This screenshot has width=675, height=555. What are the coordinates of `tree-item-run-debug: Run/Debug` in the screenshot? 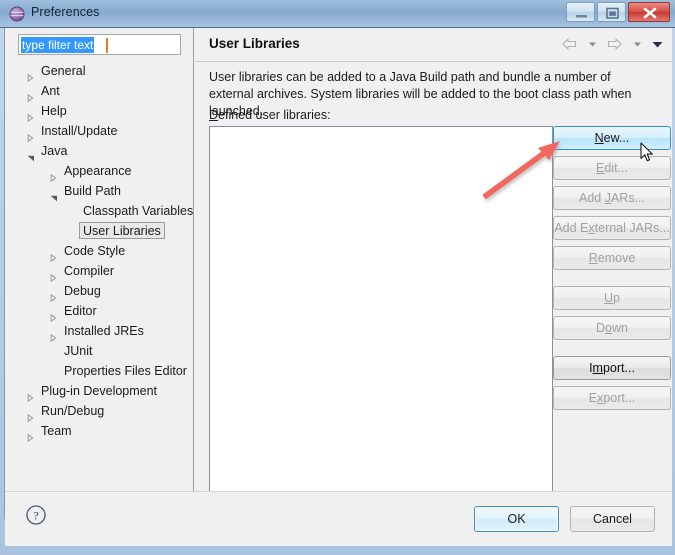 It's located at (99, 412).